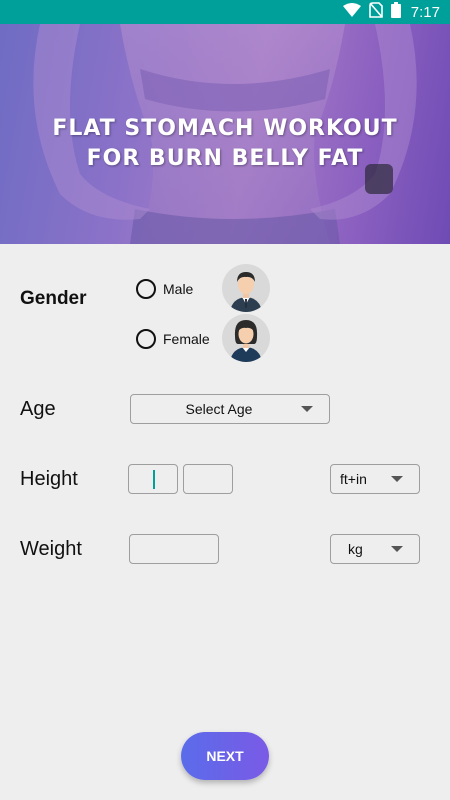 Image resolution: width=450 pixels, height=800 pixels. Describe the element at coordinates (375, 12) in the screenshot. I see `no-sim-icon` at that location.